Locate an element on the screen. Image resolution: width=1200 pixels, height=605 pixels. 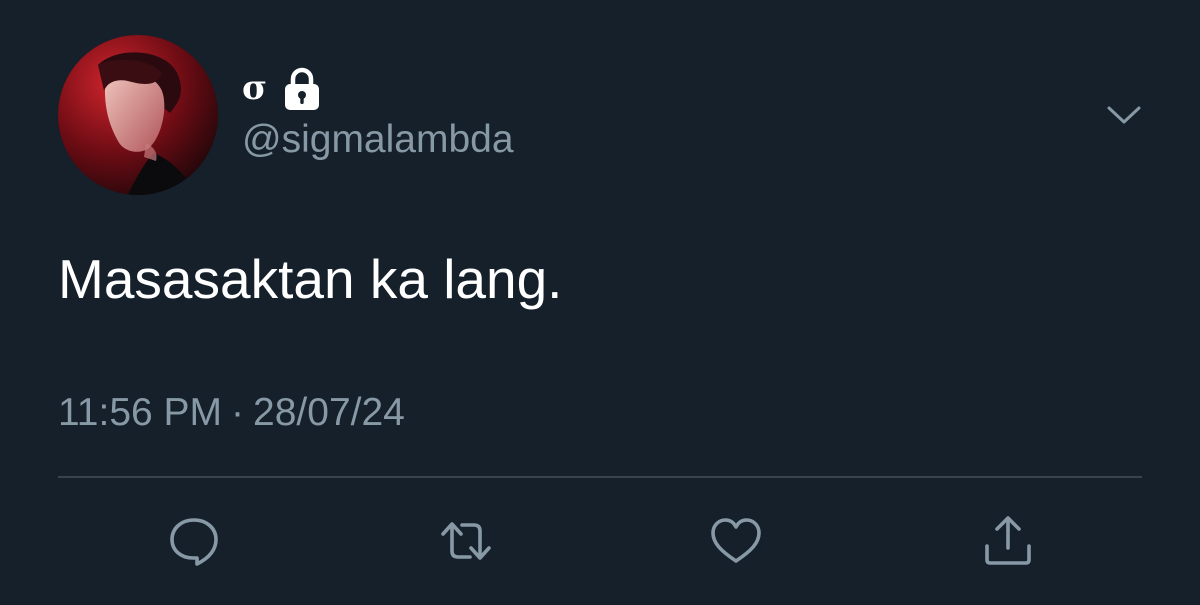
display-name-text: σ is located at coordinates (255, 88).